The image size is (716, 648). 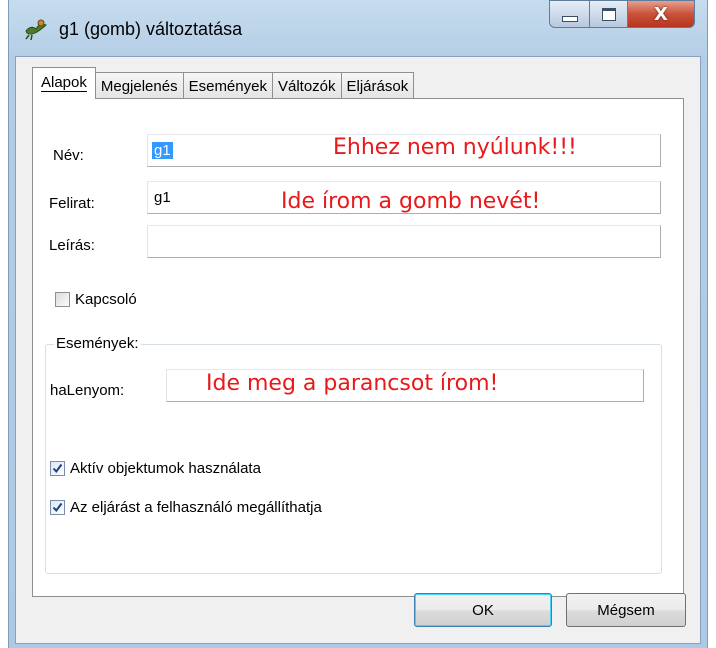 I want to click on tab-label: Alapok, so click(x=64, y=83).